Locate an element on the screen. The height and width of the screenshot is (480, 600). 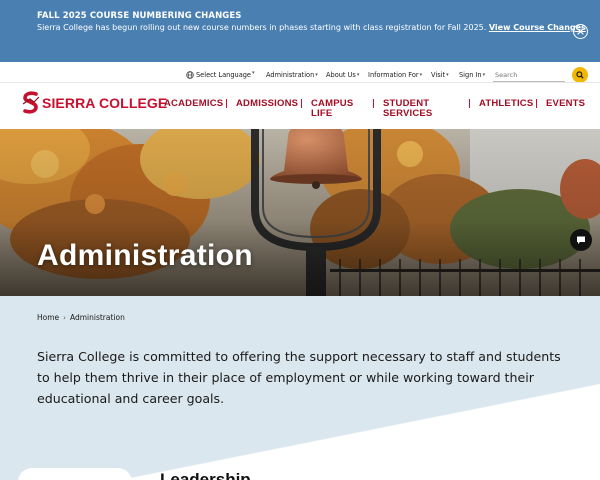
chat-icon is located at coordinates (581, 240).